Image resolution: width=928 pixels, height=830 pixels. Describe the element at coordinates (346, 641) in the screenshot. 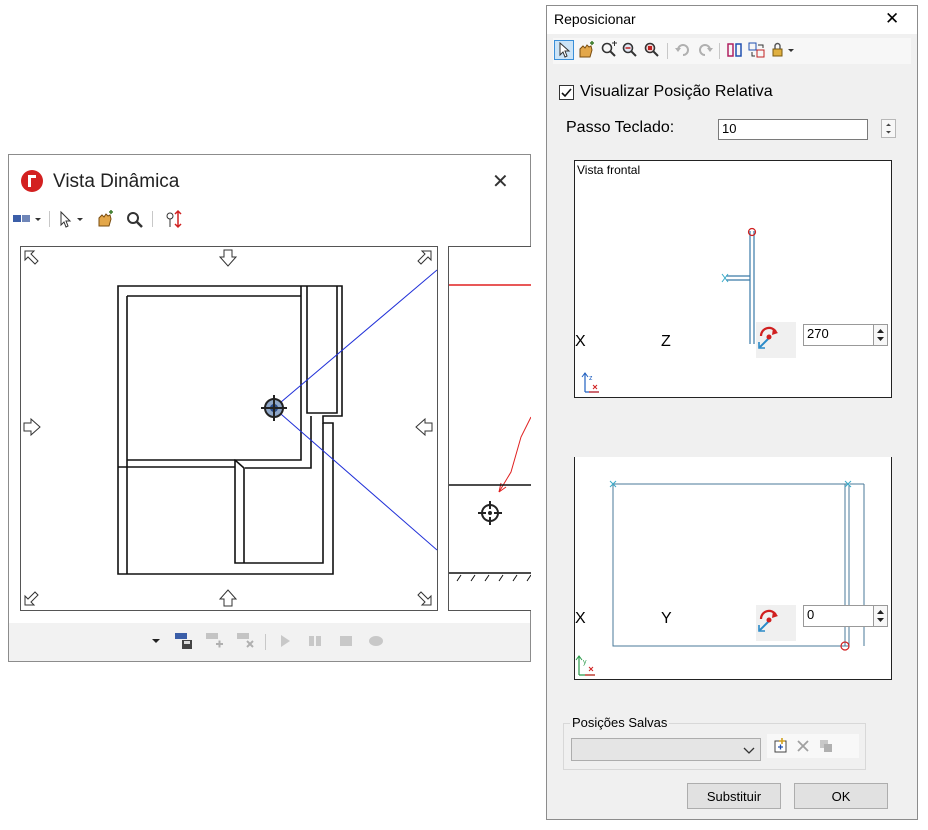

I see `stop-icon` at that location.